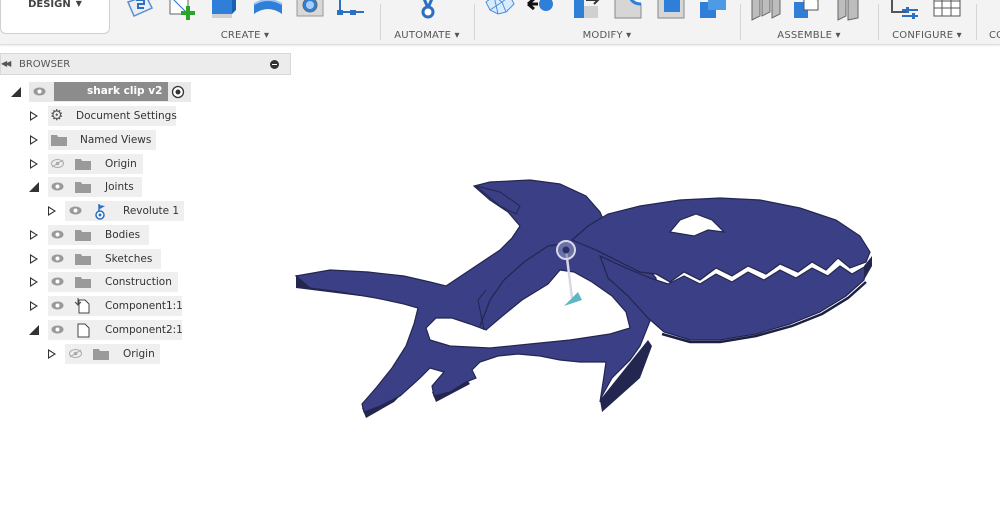 The height and width of the screenshot is (516, 1000). I want to click on workspace-label: DESIGN, so click(49, 5).